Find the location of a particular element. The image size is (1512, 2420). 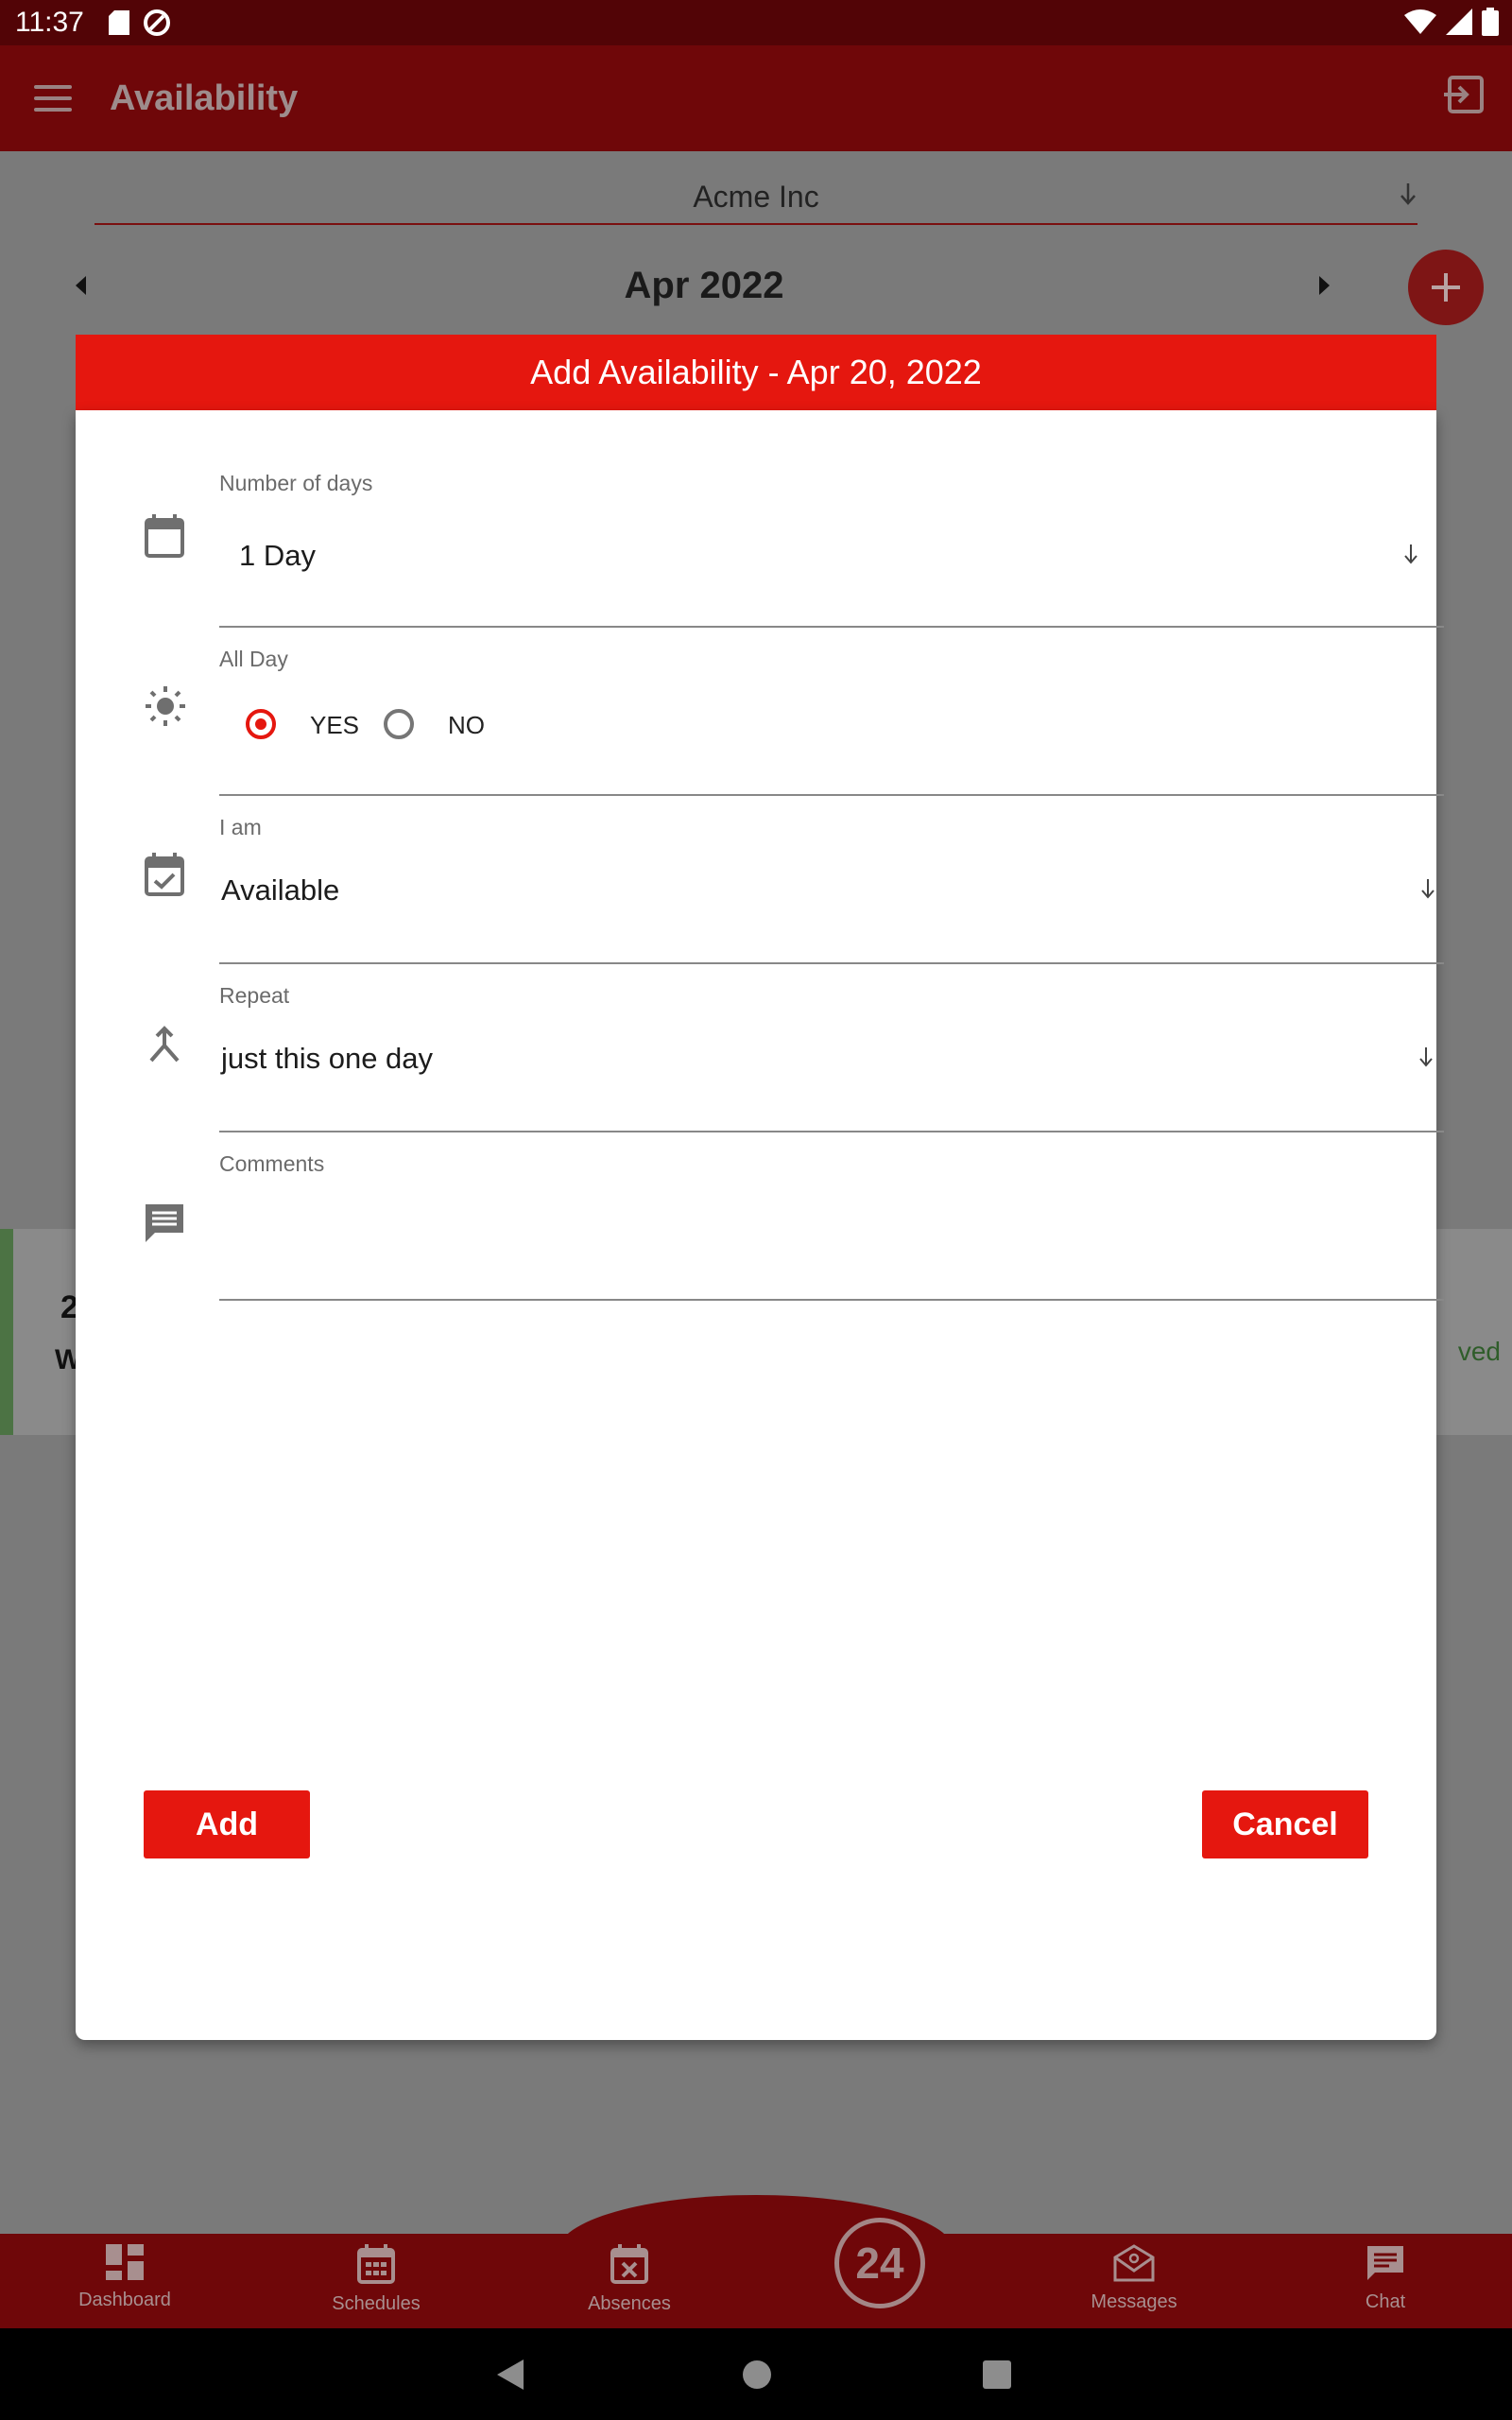

plus-icon is located at coordinates (1446, 287).